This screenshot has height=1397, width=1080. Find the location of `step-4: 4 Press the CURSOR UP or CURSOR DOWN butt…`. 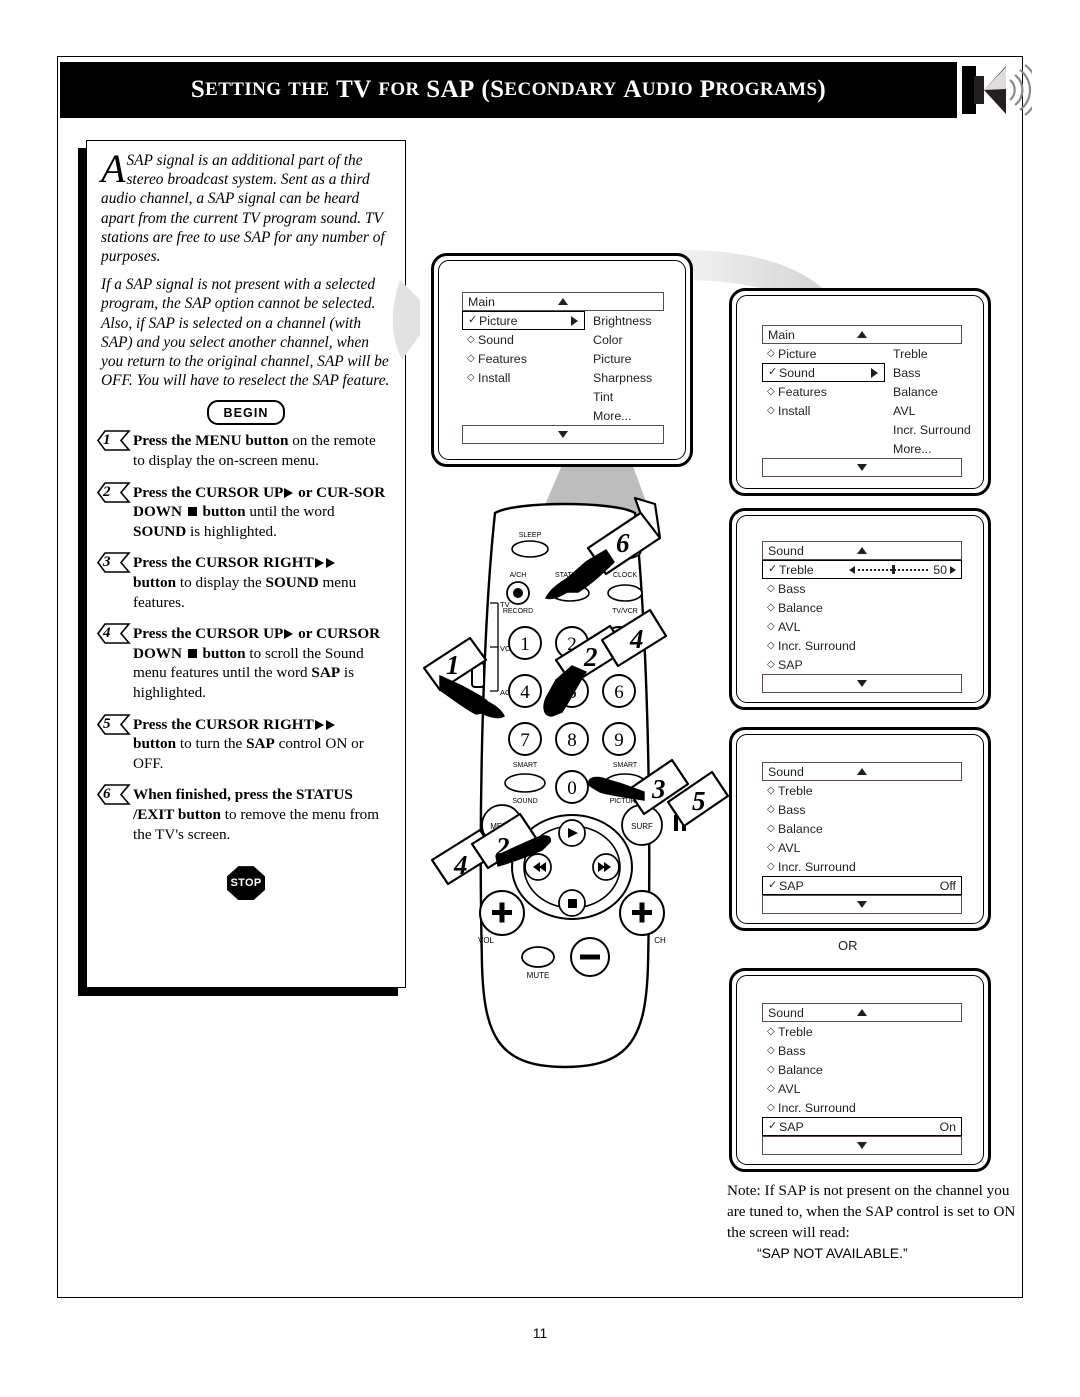

step-4: 4 Press the CURSOR UP or CURSOR DOWN butt… is located at coordinates (244, 662).